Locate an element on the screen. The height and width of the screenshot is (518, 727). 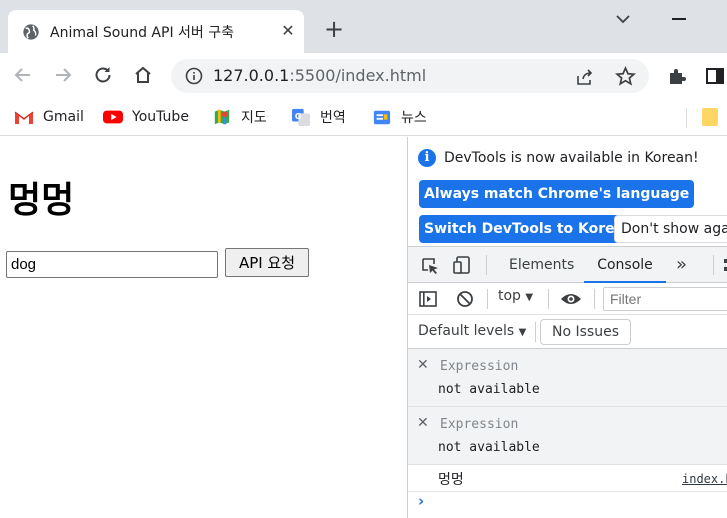
side-panel-icon is located at coordinates (715, 76).